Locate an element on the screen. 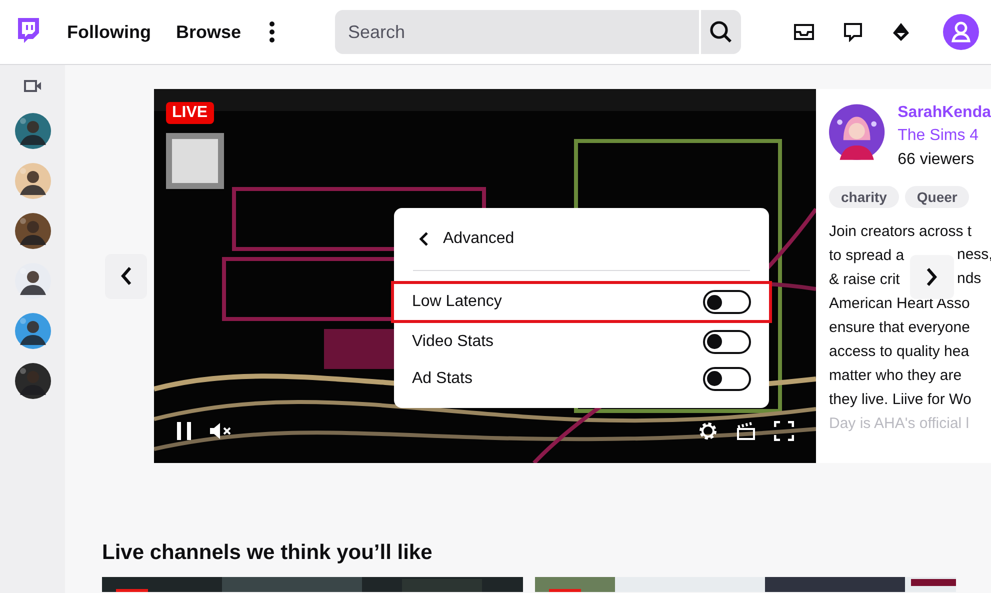 The image size is (991, 593). option-label: Low Latency is located at coordinates (457, 302).